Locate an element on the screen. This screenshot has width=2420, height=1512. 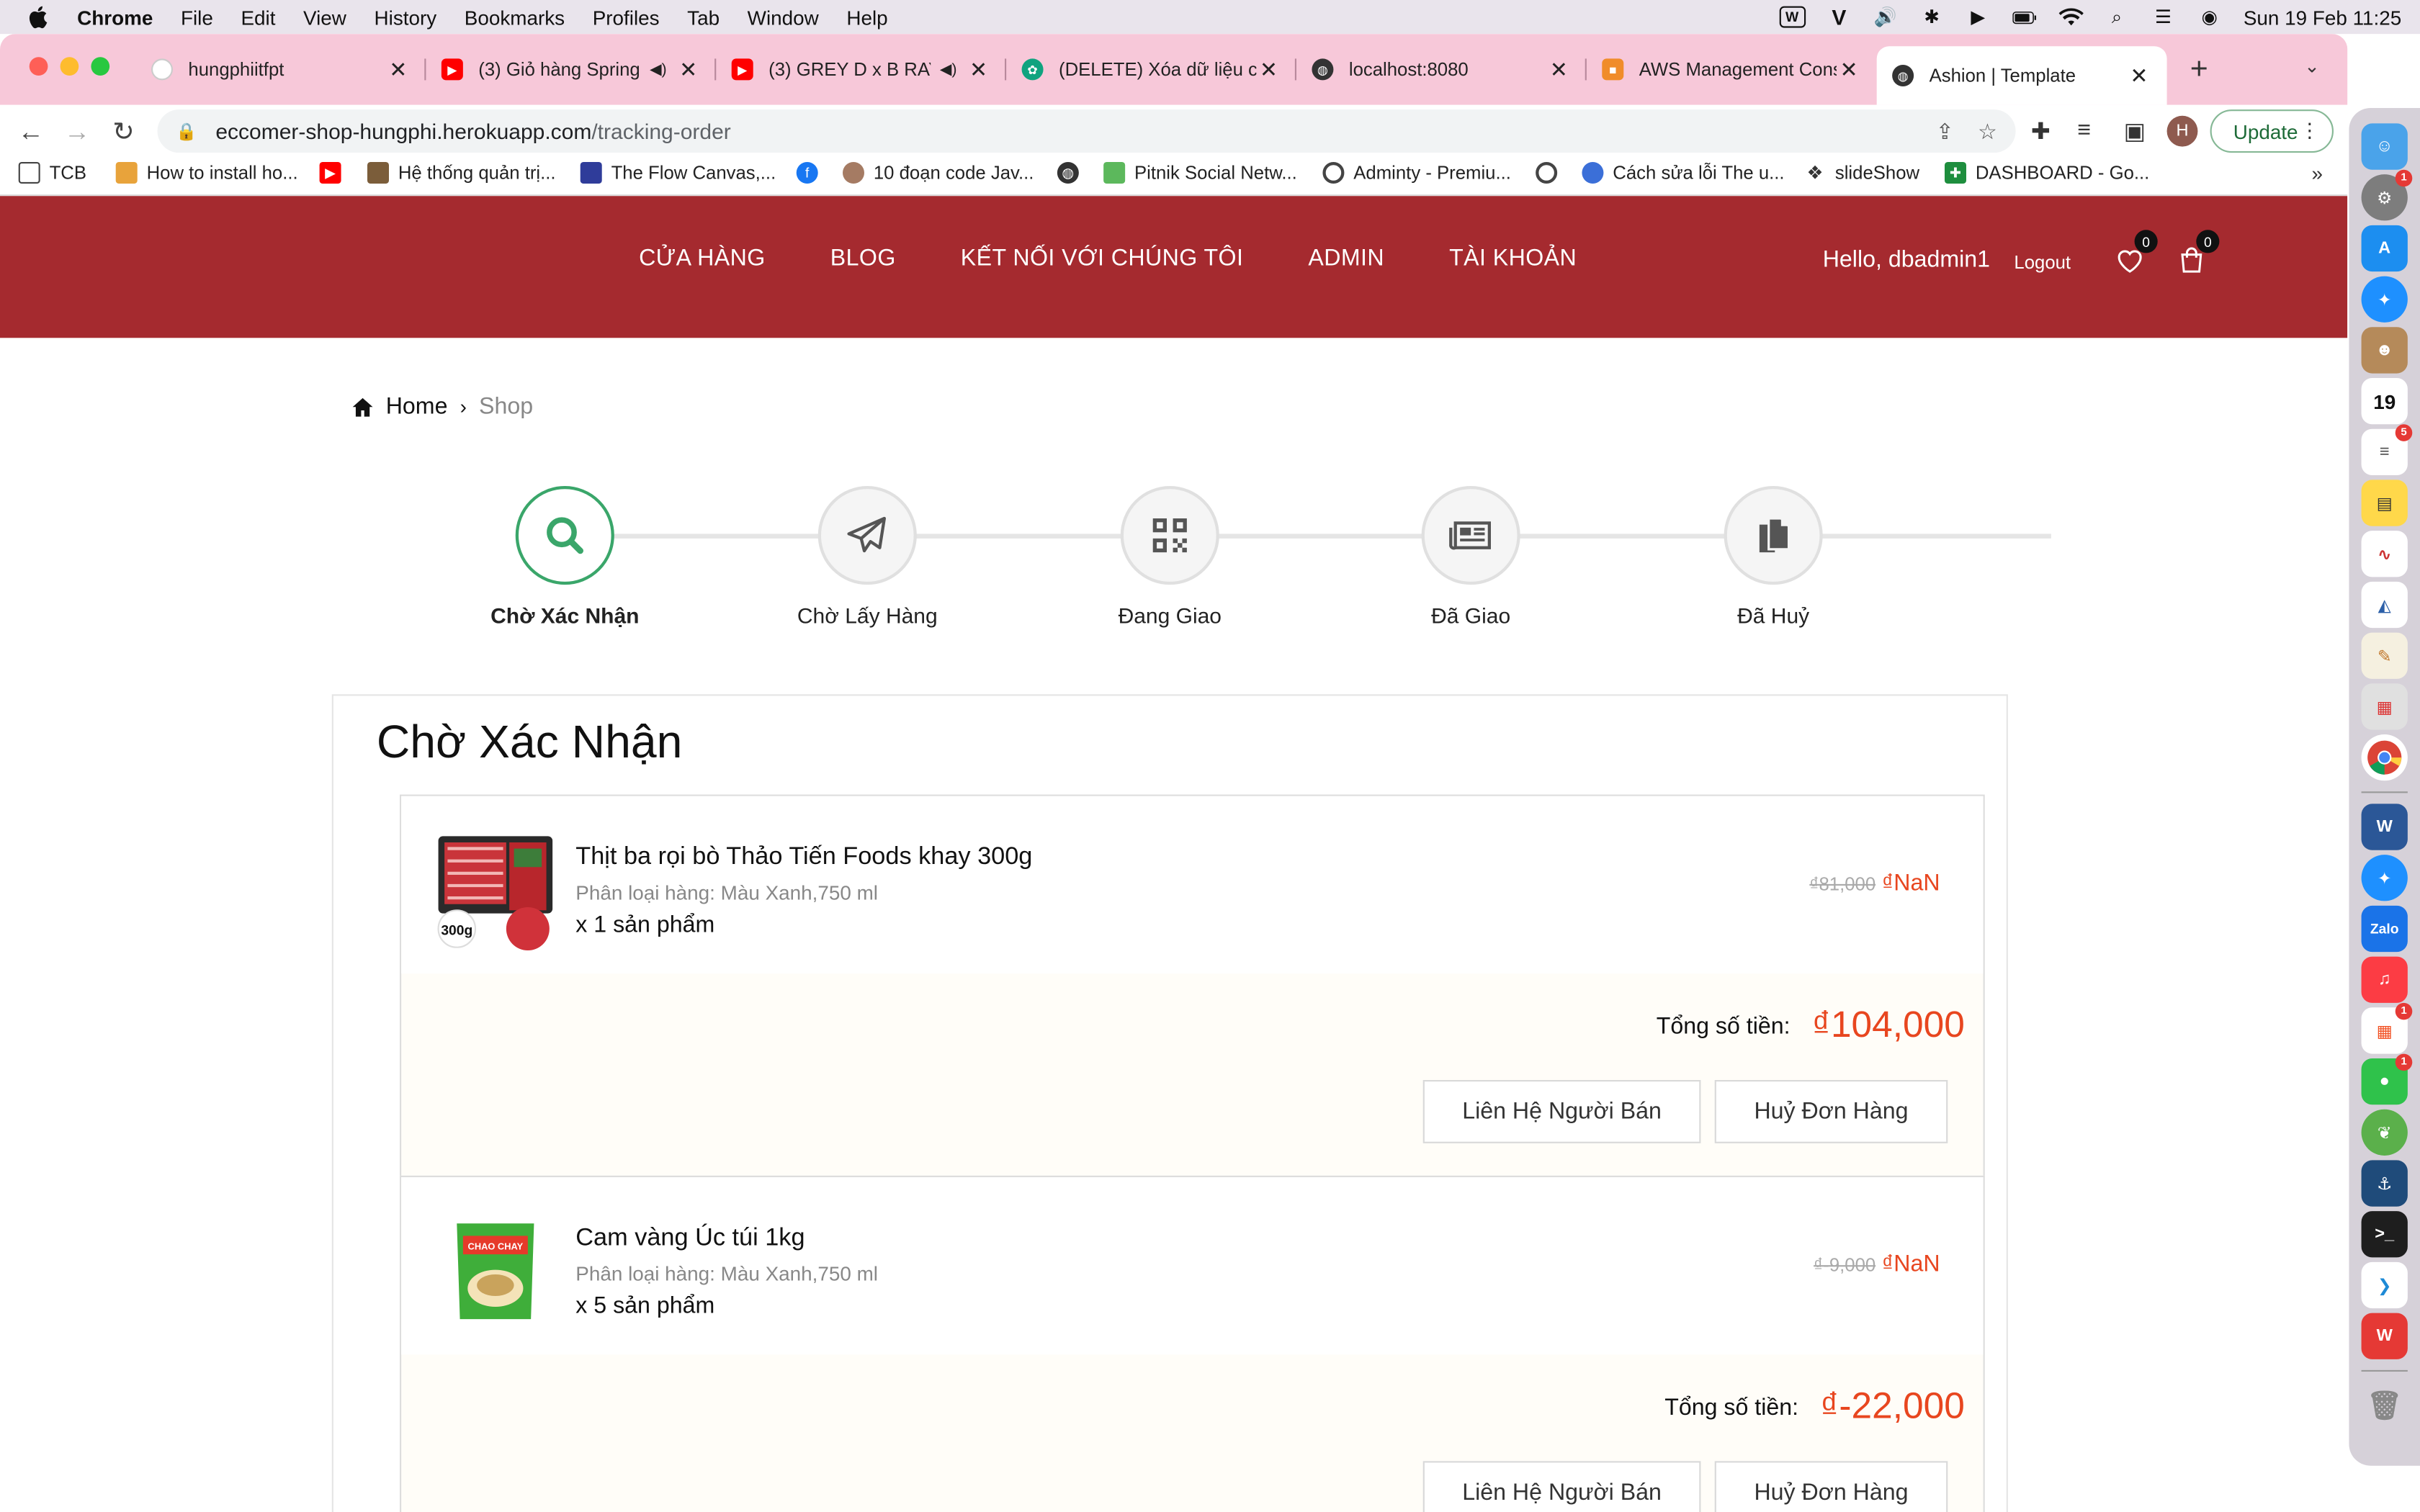
minimize-window-button is located at coordinates (69, 66).